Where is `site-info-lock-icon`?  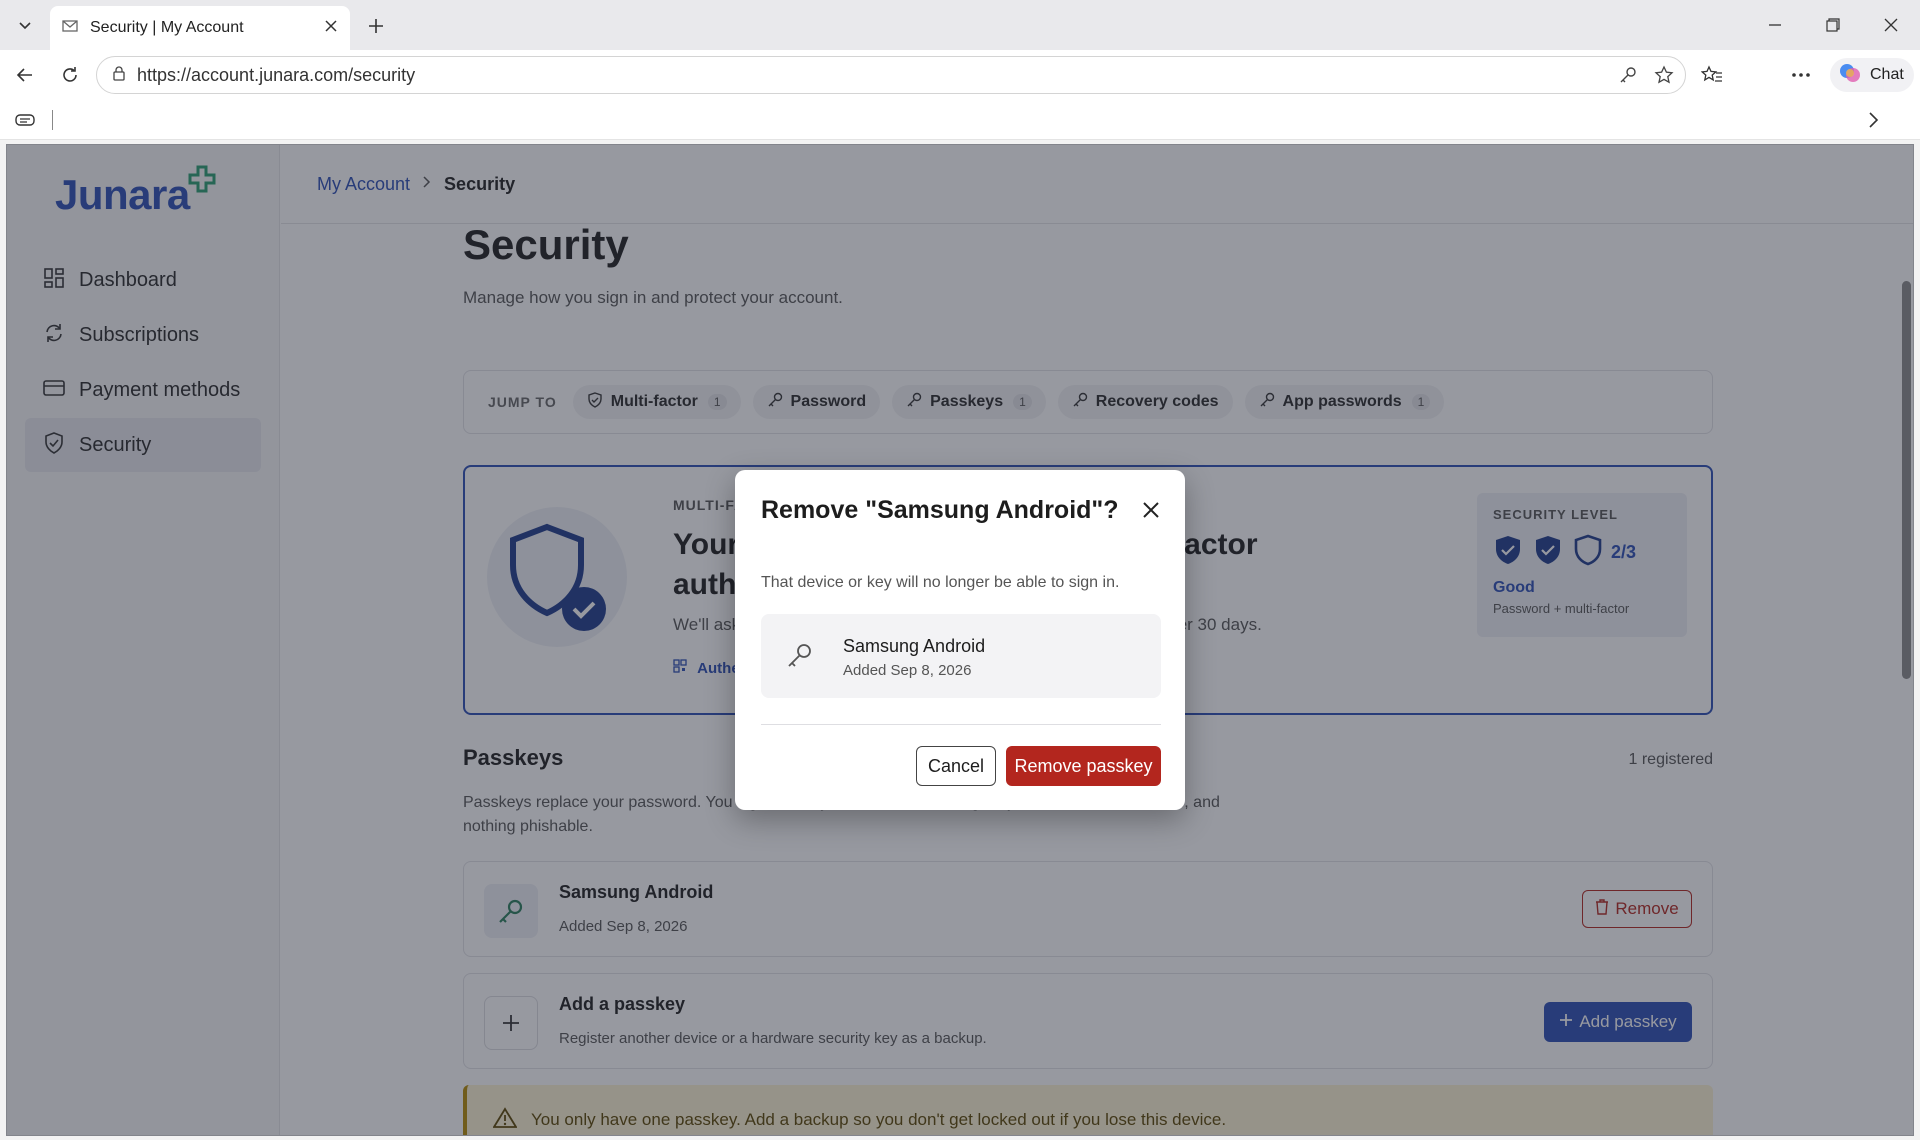 site-info-lock-icon is located at coordinates (119, 75).